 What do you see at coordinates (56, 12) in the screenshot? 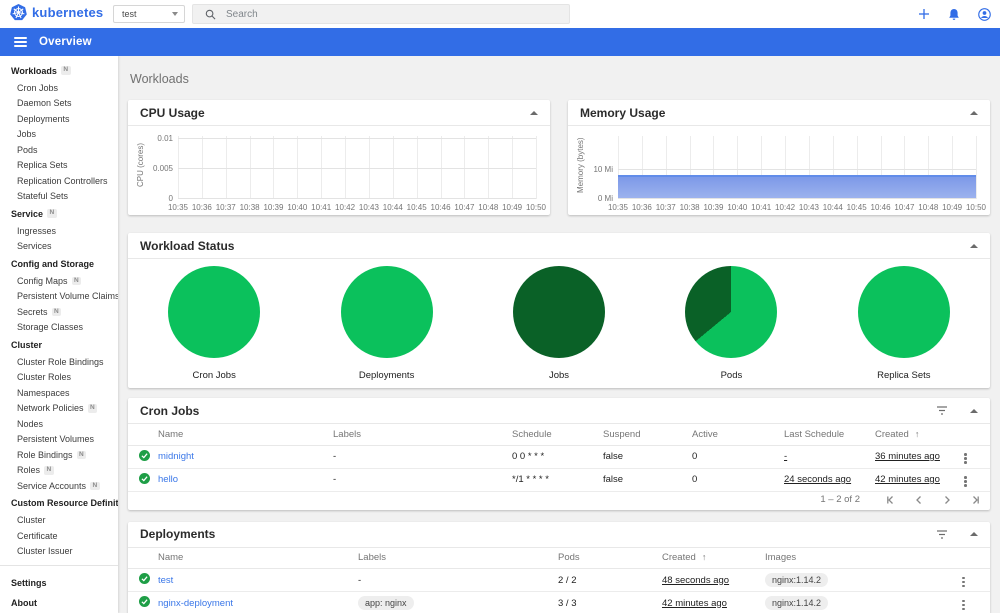
I see `kubernetes-logo: kubernetes` at bounding box center [56, 12].